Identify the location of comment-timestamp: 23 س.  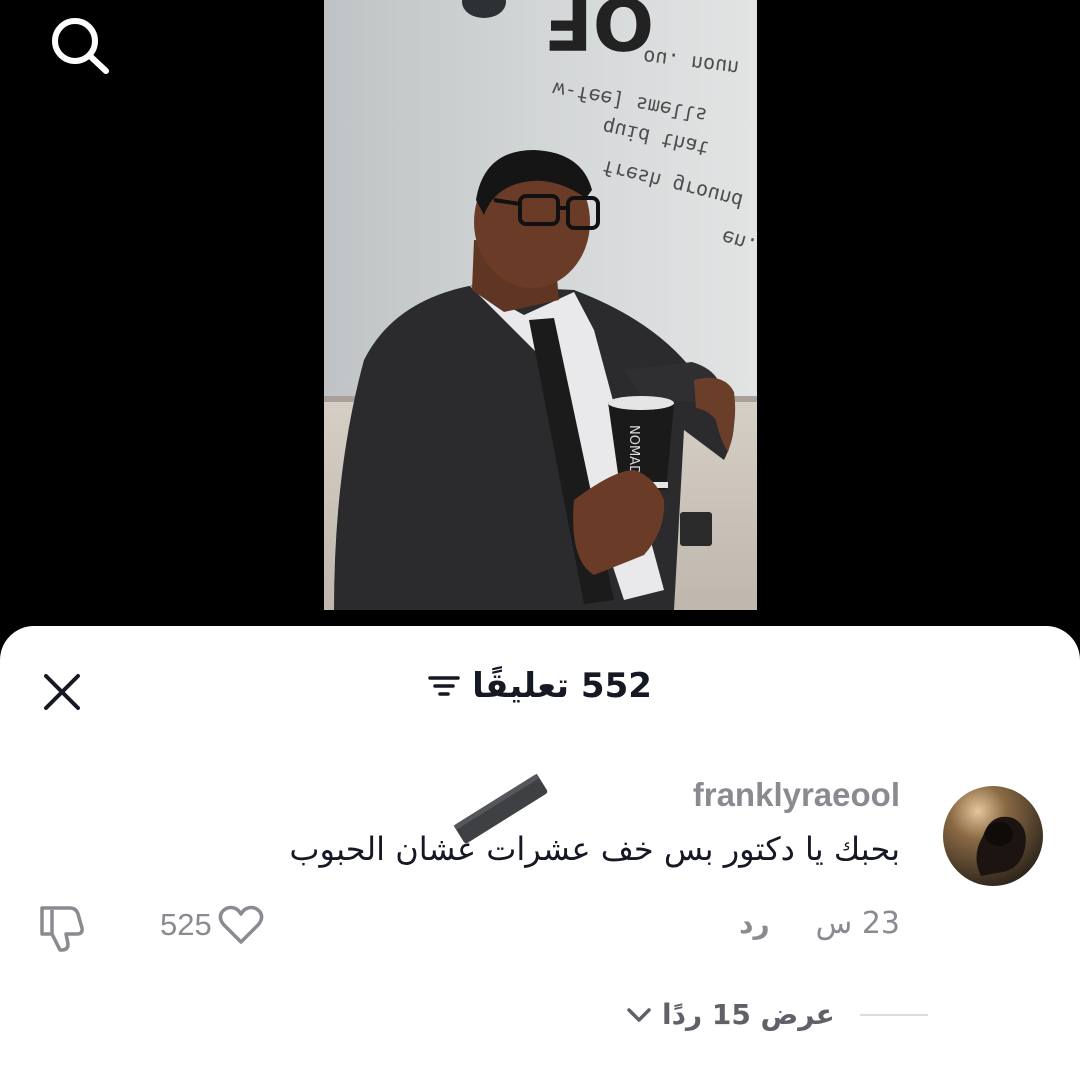
(857, 923).